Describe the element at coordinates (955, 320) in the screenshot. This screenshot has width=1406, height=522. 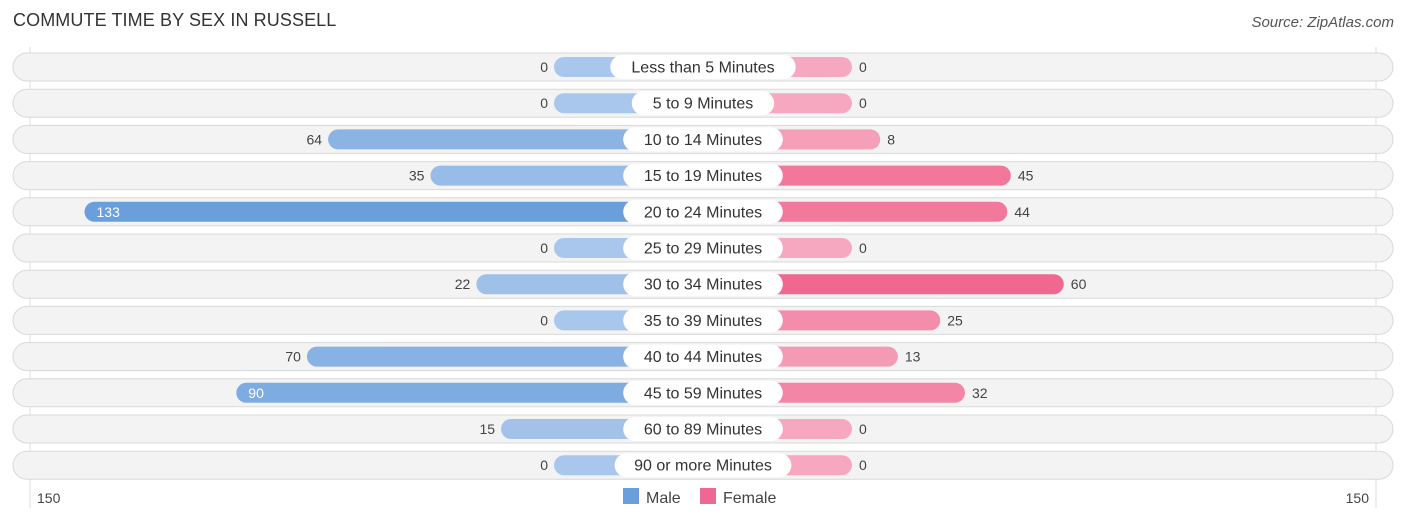
I see `value-label-female: 25` at that location.